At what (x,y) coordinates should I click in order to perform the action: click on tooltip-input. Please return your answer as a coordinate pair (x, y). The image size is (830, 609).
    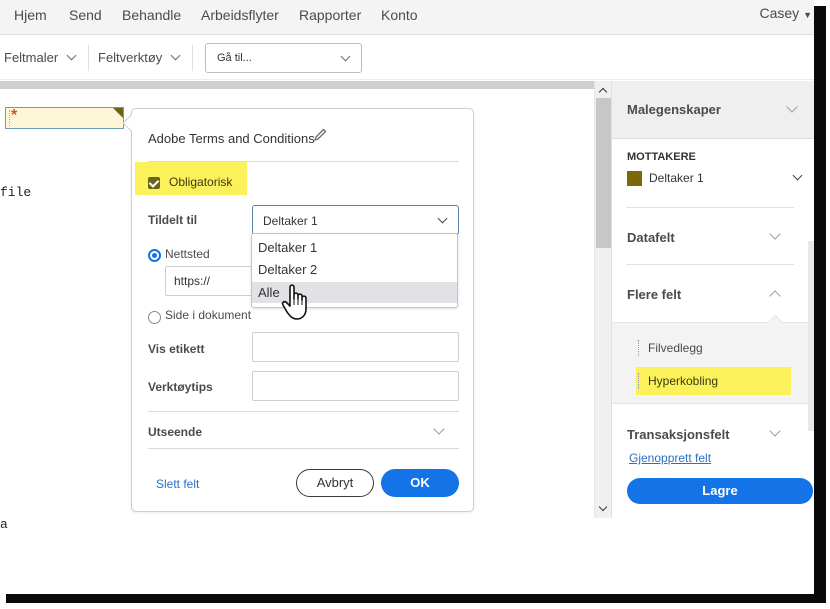
    Looking at the image, I should click on (355, 386).